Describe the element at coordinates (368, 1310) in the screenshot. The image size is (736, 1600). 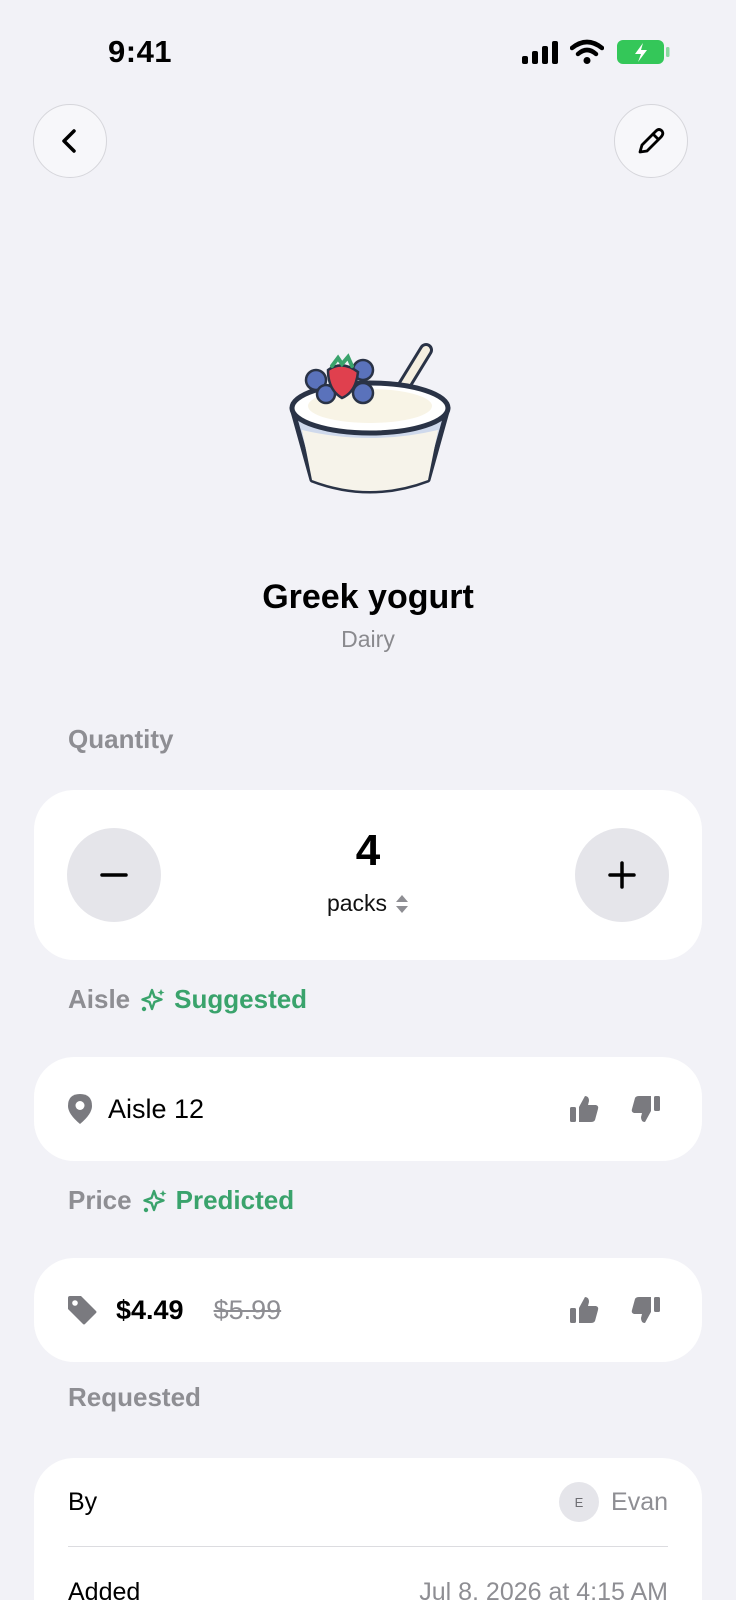
I see `price-card: $4.49 $5.99` at that location.